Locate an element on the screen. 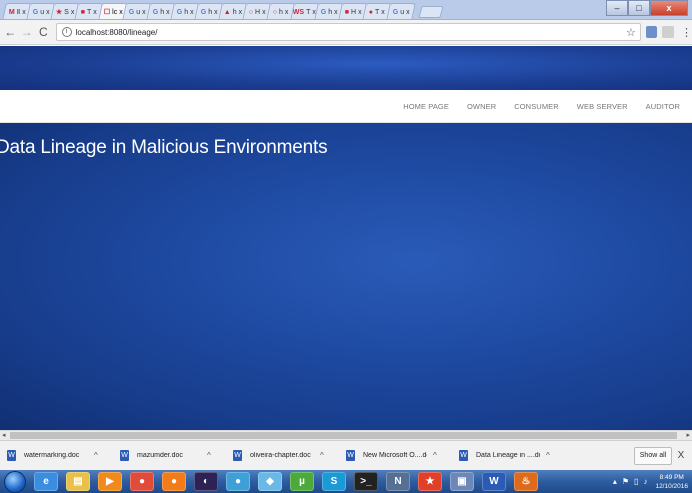 This screenshot has width=692, height=493. browser-menu-icon: ⋮ is located at coordinates (686, 32).